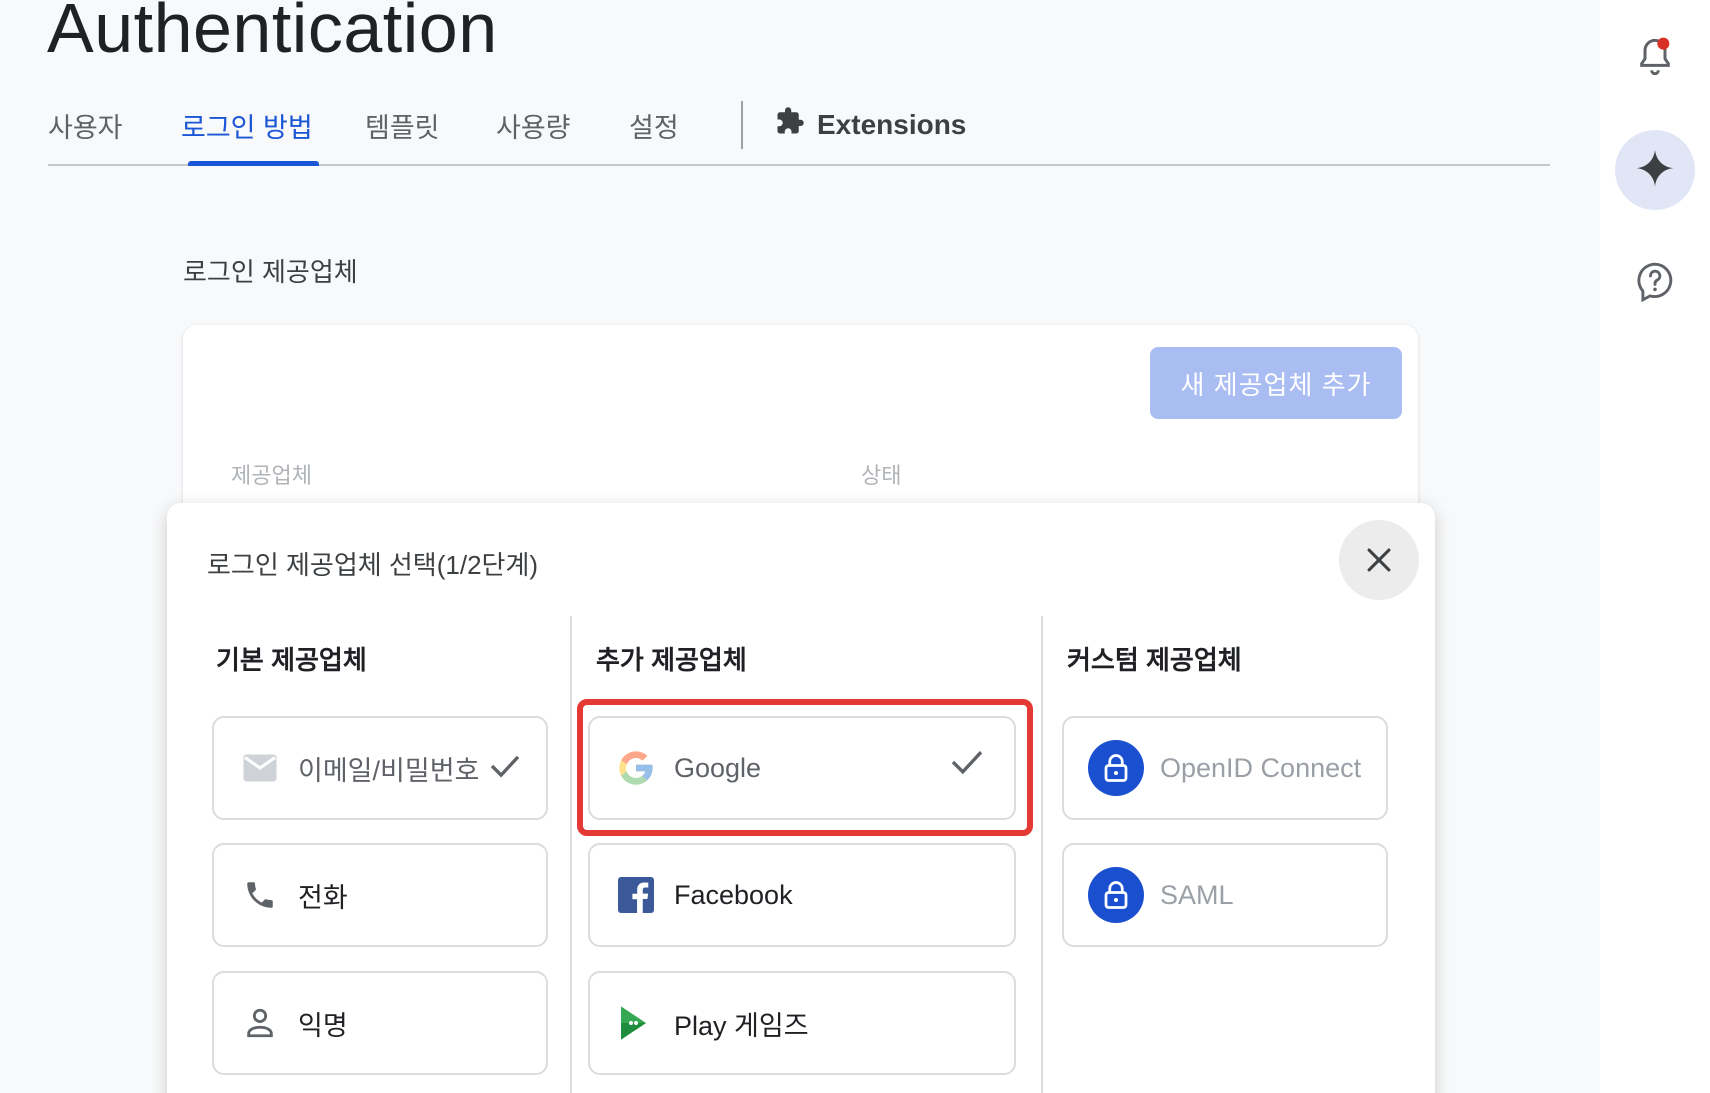 The height and width of the screenshot is (1093, 1710). I want to click on tab-settings: 설정, so click(654, 125).